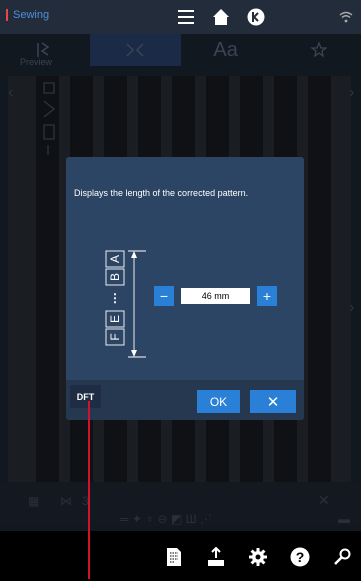  I want to click on decrease-button: −, so click(164, 296).